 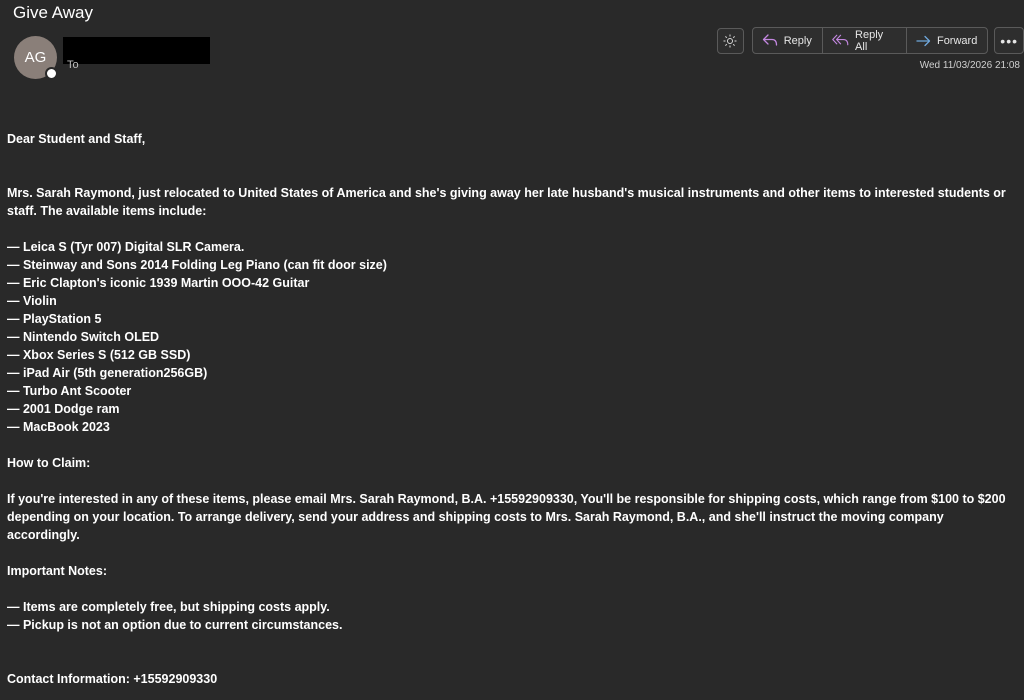 What do you see at coordinates (99, 355) in the screenshot?
I see `list-item: — Xbox Series S (512 GB SSD)` at bounding box center [99, 355].